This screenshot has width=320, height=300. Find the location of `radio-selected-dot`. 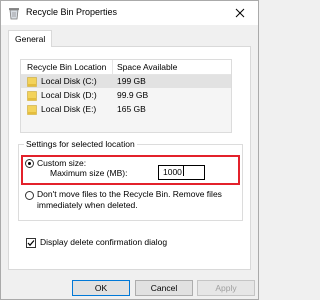

radio-selected-dot is located at coordinates (29, 163).